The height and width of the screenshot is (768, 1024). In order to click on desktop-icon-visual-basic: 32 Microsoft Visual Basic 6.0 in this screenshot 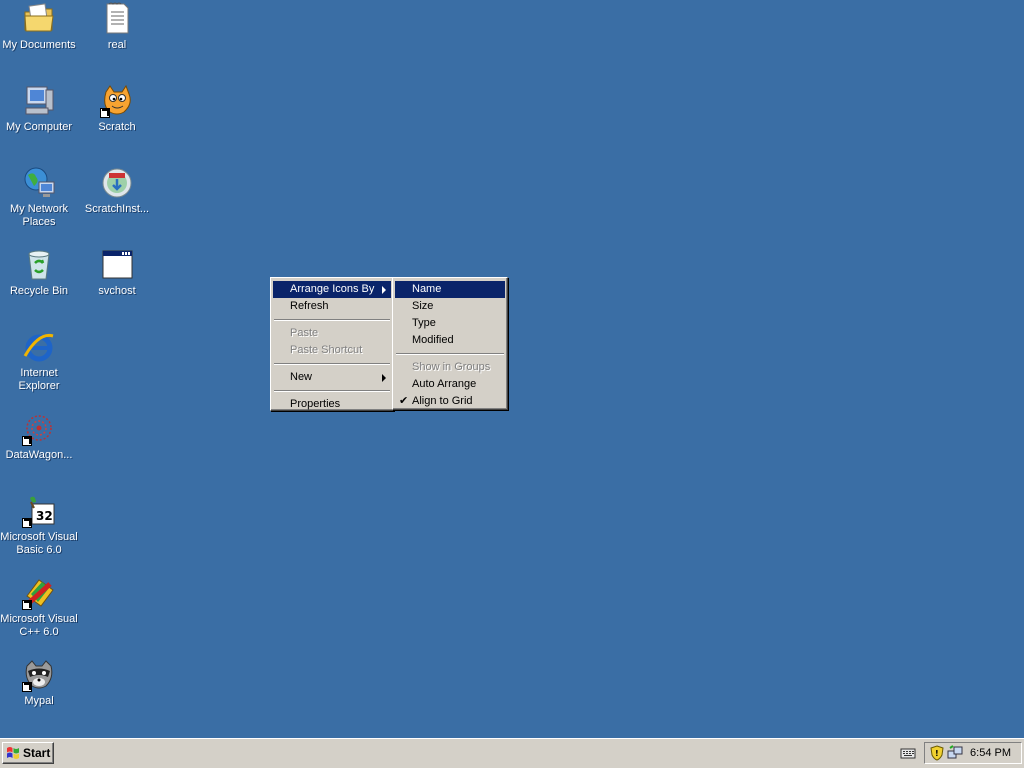, I will do `click(39, 525)`.